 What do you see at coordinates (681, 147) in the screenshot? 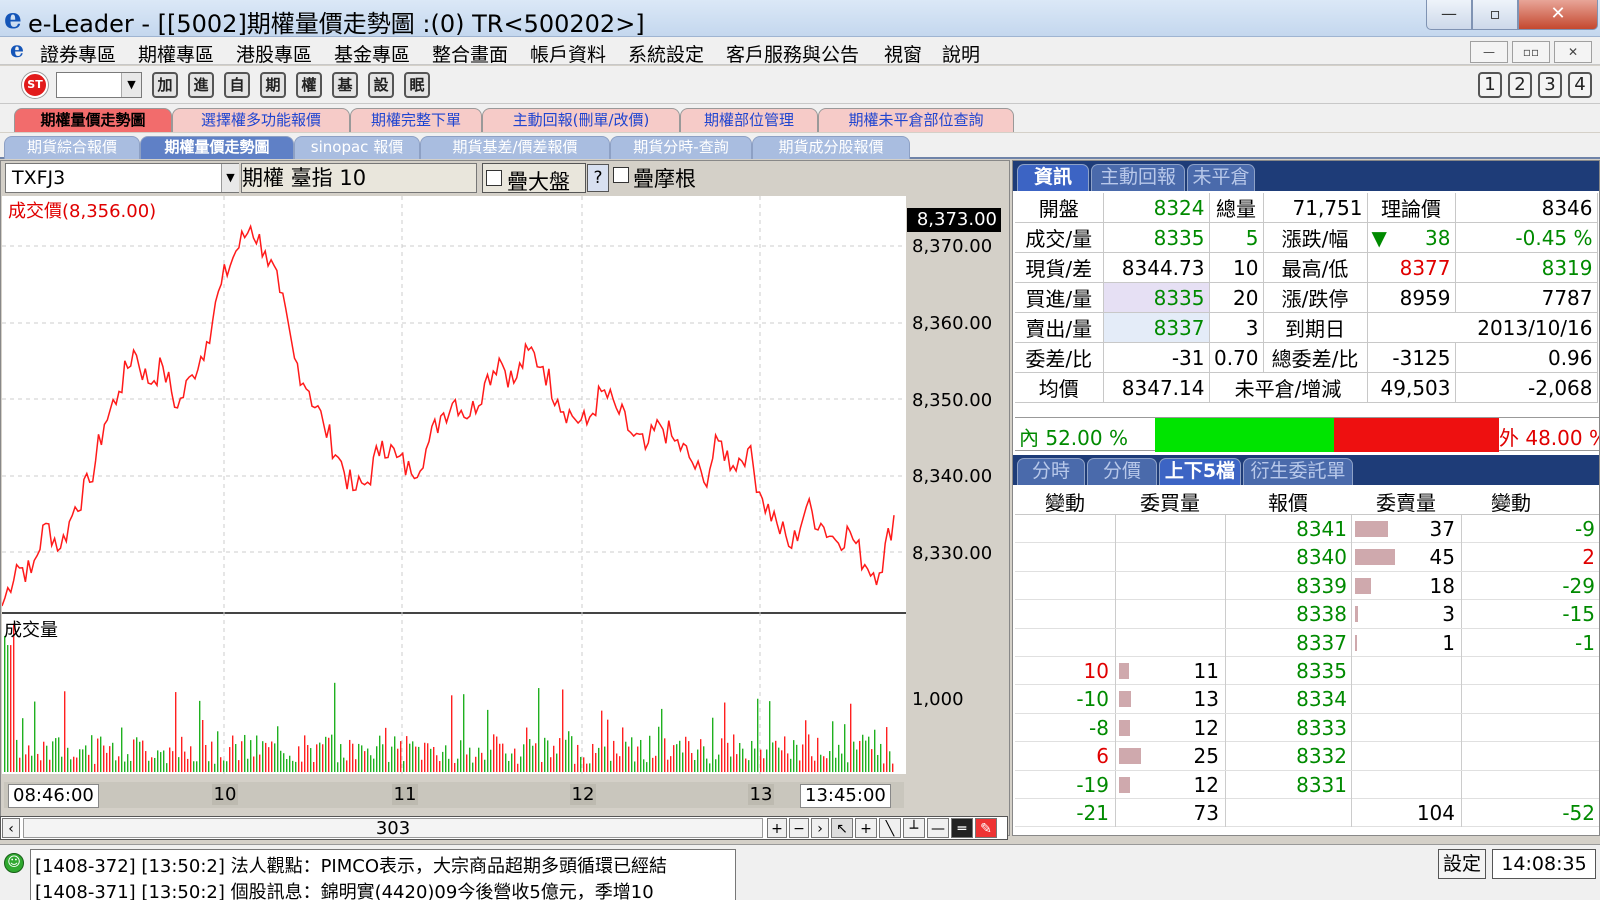
I see `tab-futures-intraday: 期貨分時-查詢` at bounding box center [681, 147].